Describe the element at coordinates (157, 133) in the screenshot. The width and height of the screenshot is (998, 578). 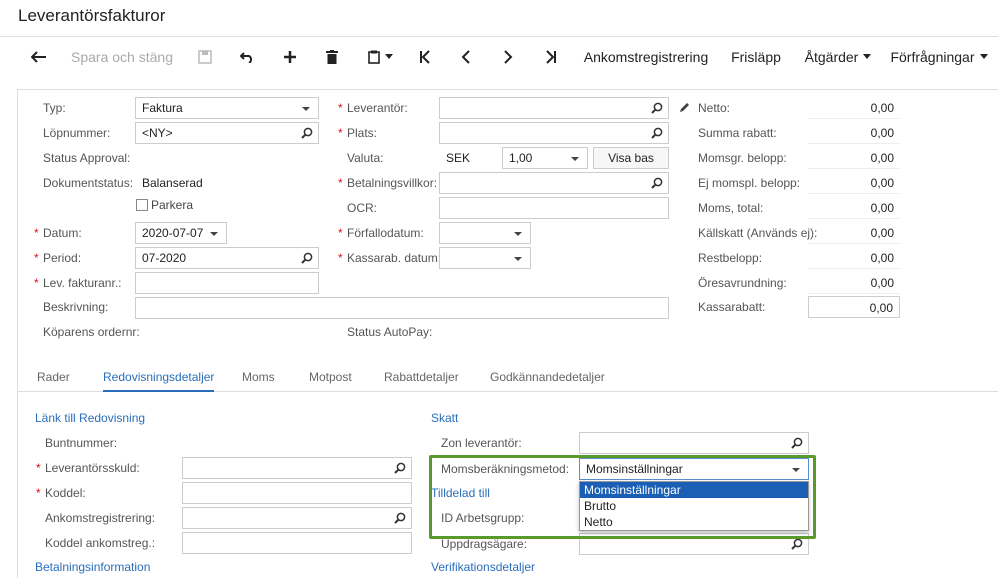
I see `lopnr-value: <NY>` at that location.